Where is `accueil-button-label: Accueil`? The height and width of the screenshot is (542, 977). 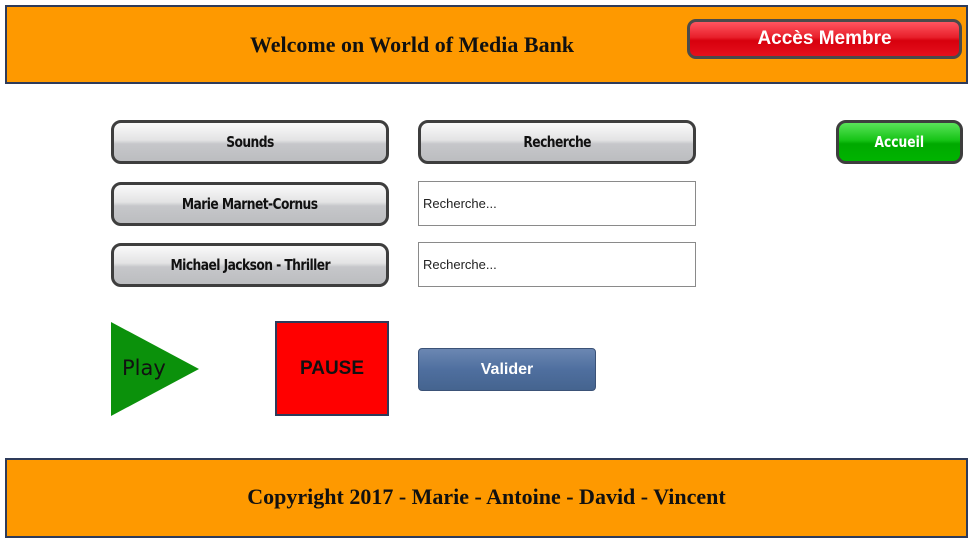
accueil-button-label: Accueil is located at coordinates (899, 142).